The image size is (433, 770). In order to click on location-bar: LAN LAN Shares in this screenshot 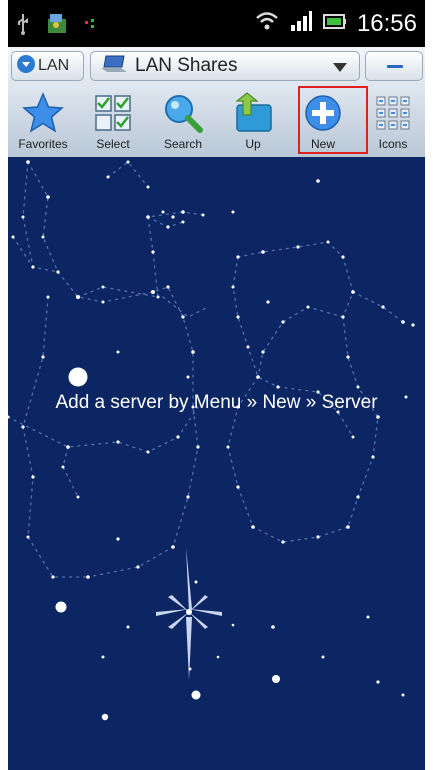, I will do `click(216, 66)`.